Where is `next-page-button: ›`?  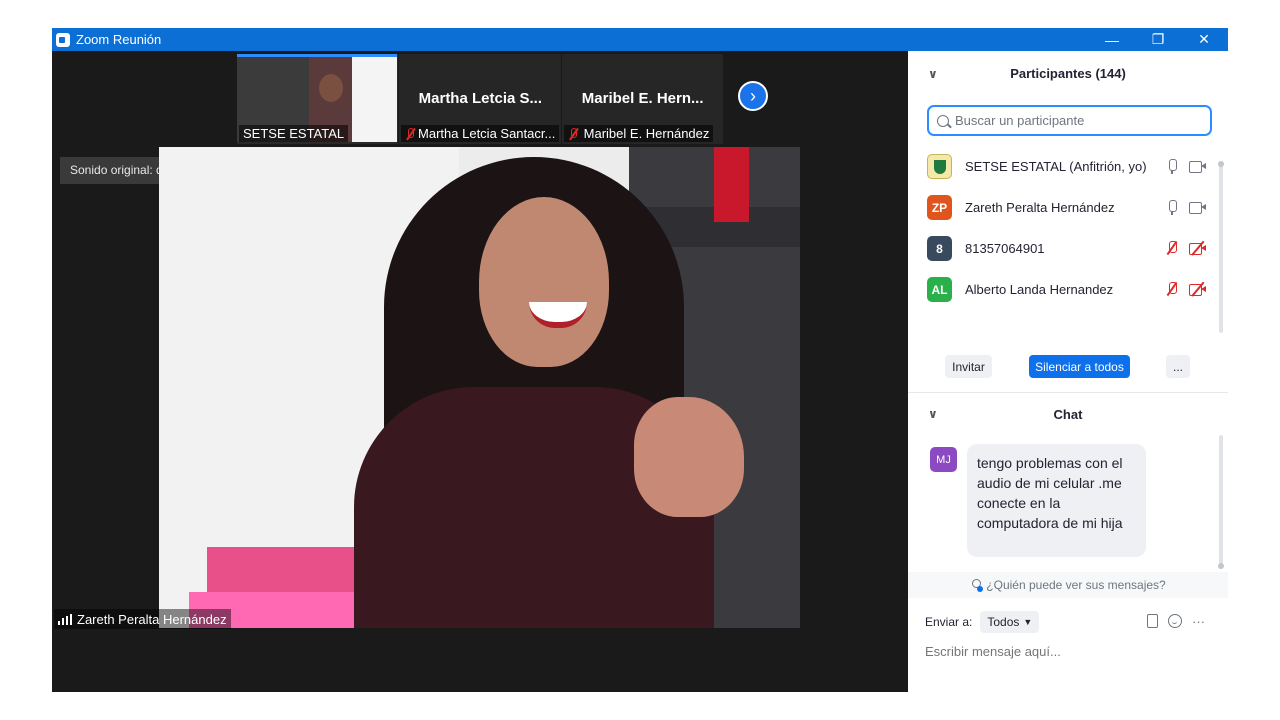 next-page-button: › is located at coordinates (753, 96).